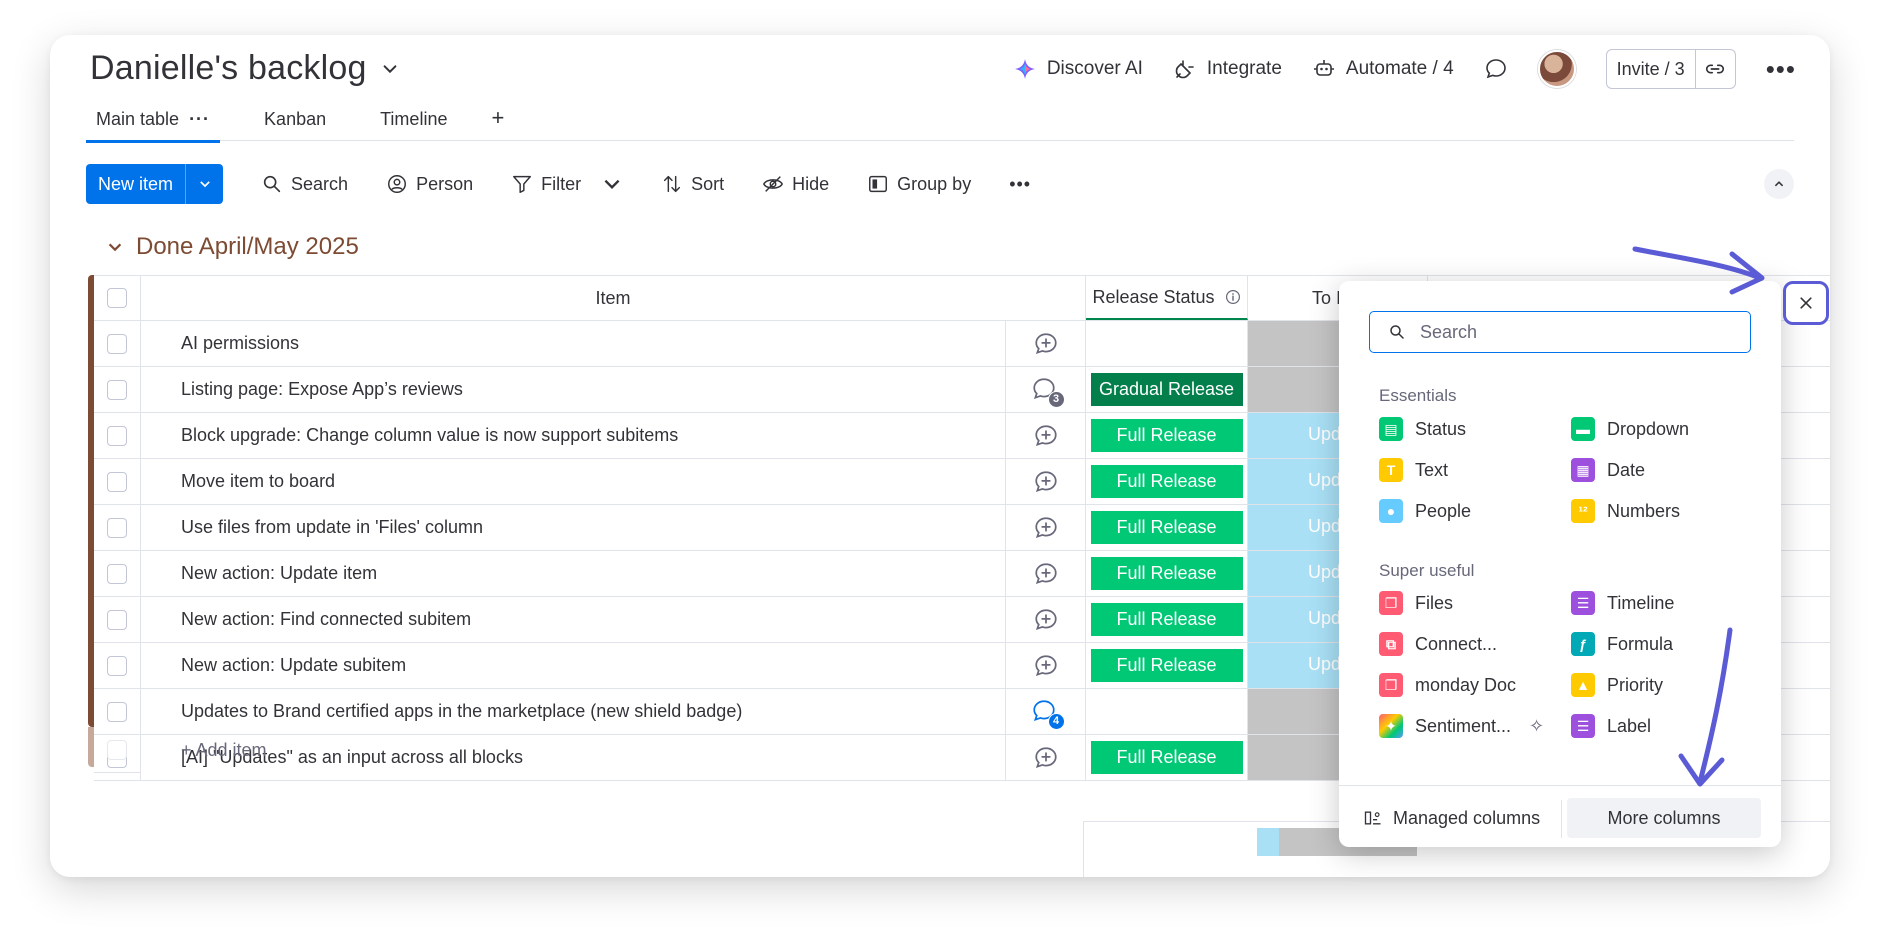 This screenshot has width=1878, height=943. I want to click on item-name-cell: New action: Find connected subitem, so click(573, 619).